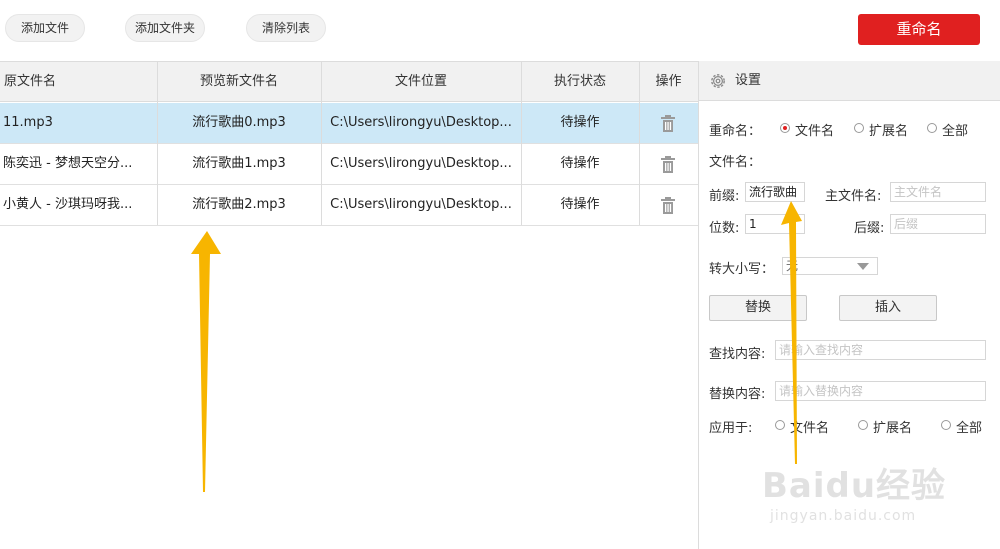 This screenshot has height=549, width=1000. Describe the element at coordinates (580, 82) in the screenshot. I see `column-header-status: 执行状态` at that location.